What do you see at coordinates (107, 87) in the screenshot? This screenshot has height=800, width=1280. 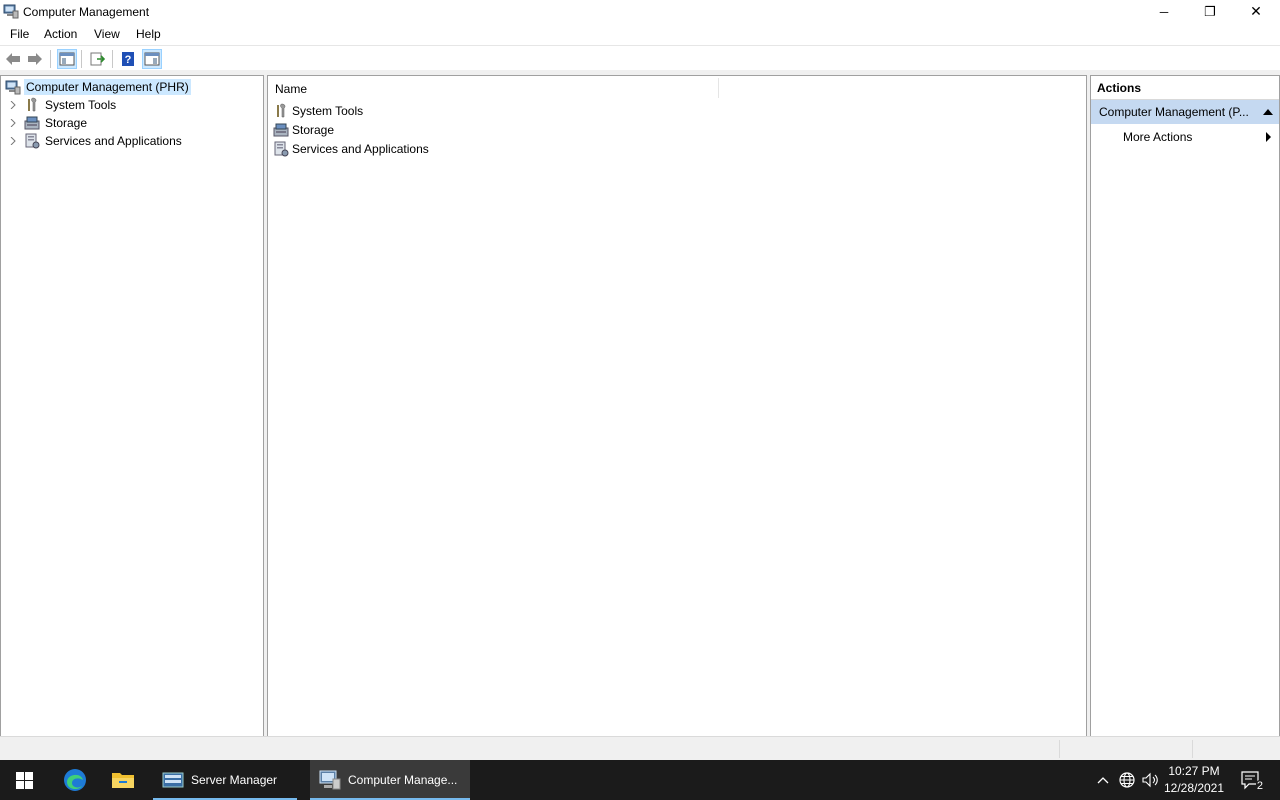 I see `tree-root-label: Computer Management (PHR)` at bounding box center [107, 87].